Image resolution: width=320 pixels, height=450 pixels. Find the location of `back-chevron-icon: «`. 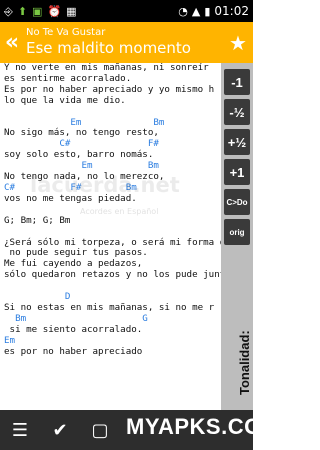

back-chevron-icon: « is located at coordinates (12, 42).